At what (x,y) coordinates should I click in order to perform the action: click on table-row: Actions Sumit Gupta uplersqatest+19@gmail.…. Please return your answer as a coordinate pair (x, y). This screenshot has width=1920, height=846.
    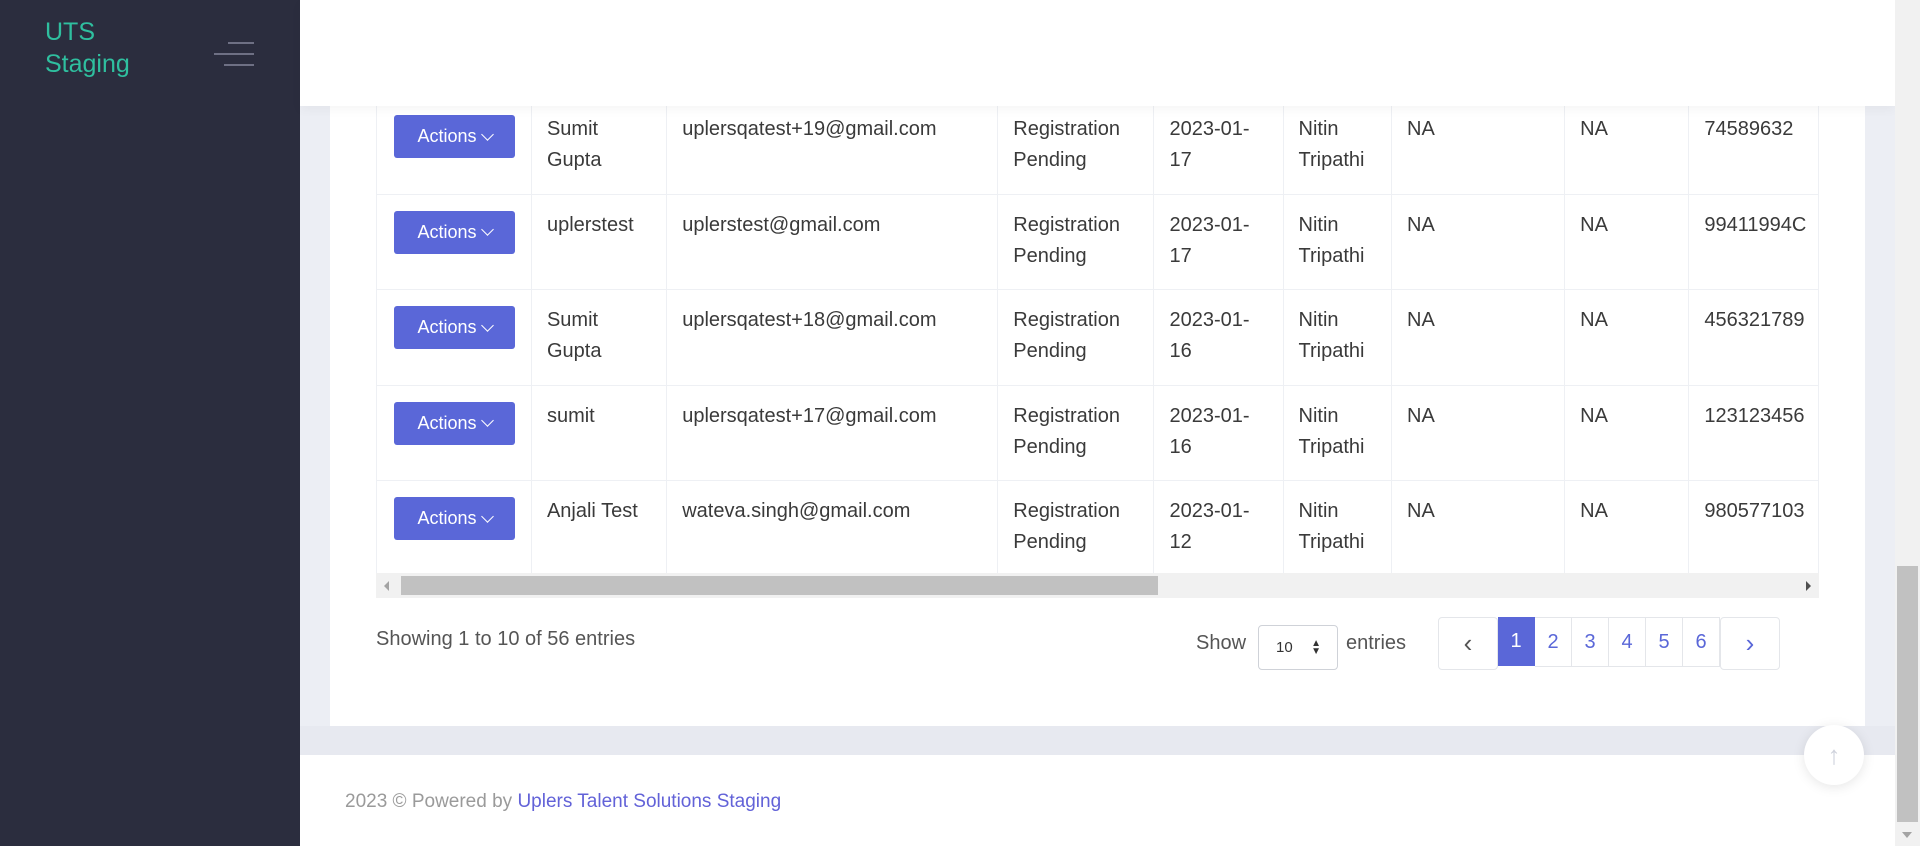
    Looking at the image, I should click on (1097, 146).